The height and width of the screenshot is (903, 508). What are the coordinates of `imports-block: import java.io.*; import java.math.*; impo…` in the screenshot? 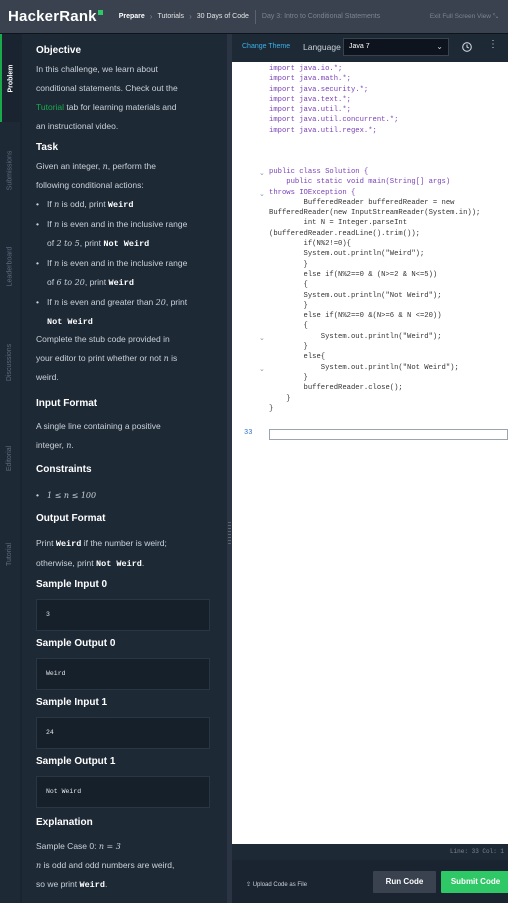 It's located at (388, 100).